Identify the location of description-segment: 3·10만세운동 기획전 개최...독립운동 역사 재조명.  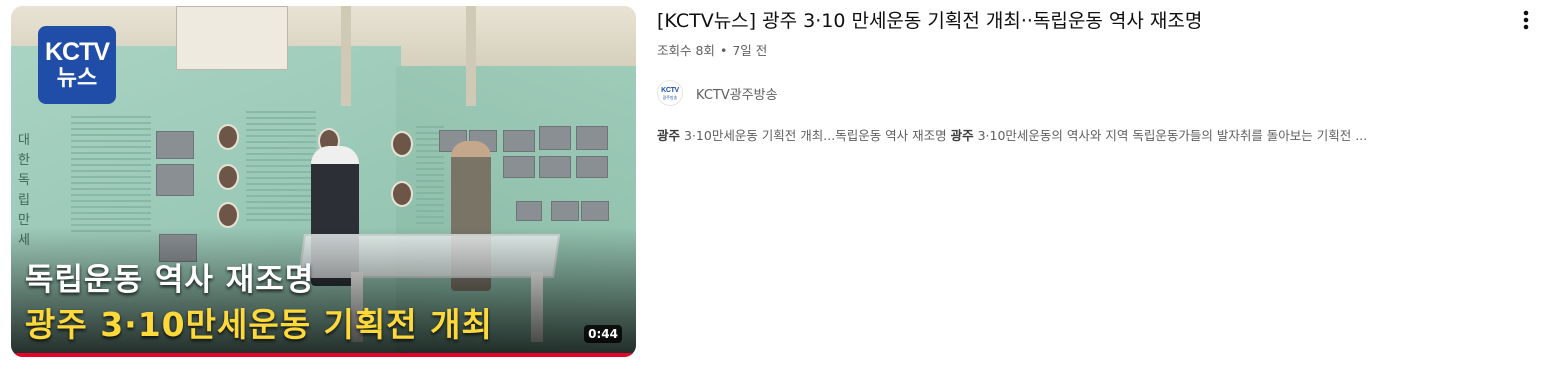
(815, 135).